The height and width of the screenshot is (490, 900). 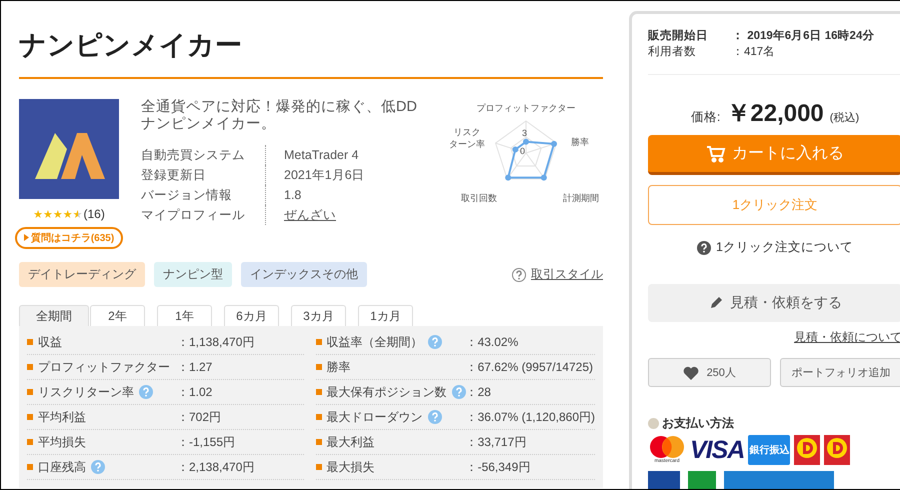 What do you see at coordinates (774, 303) in the screenshot?
I see `quote-request-button: 見積・依頼をする` at bounding box center [774, 303].